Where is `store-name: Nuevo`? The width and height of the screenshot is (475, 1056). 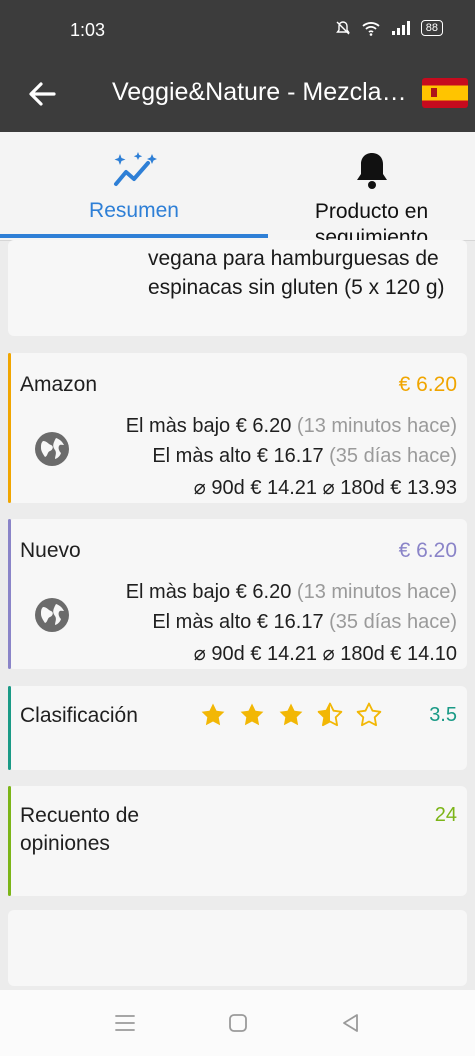 store-name: Nuevo is located at coordinates (50, 550).